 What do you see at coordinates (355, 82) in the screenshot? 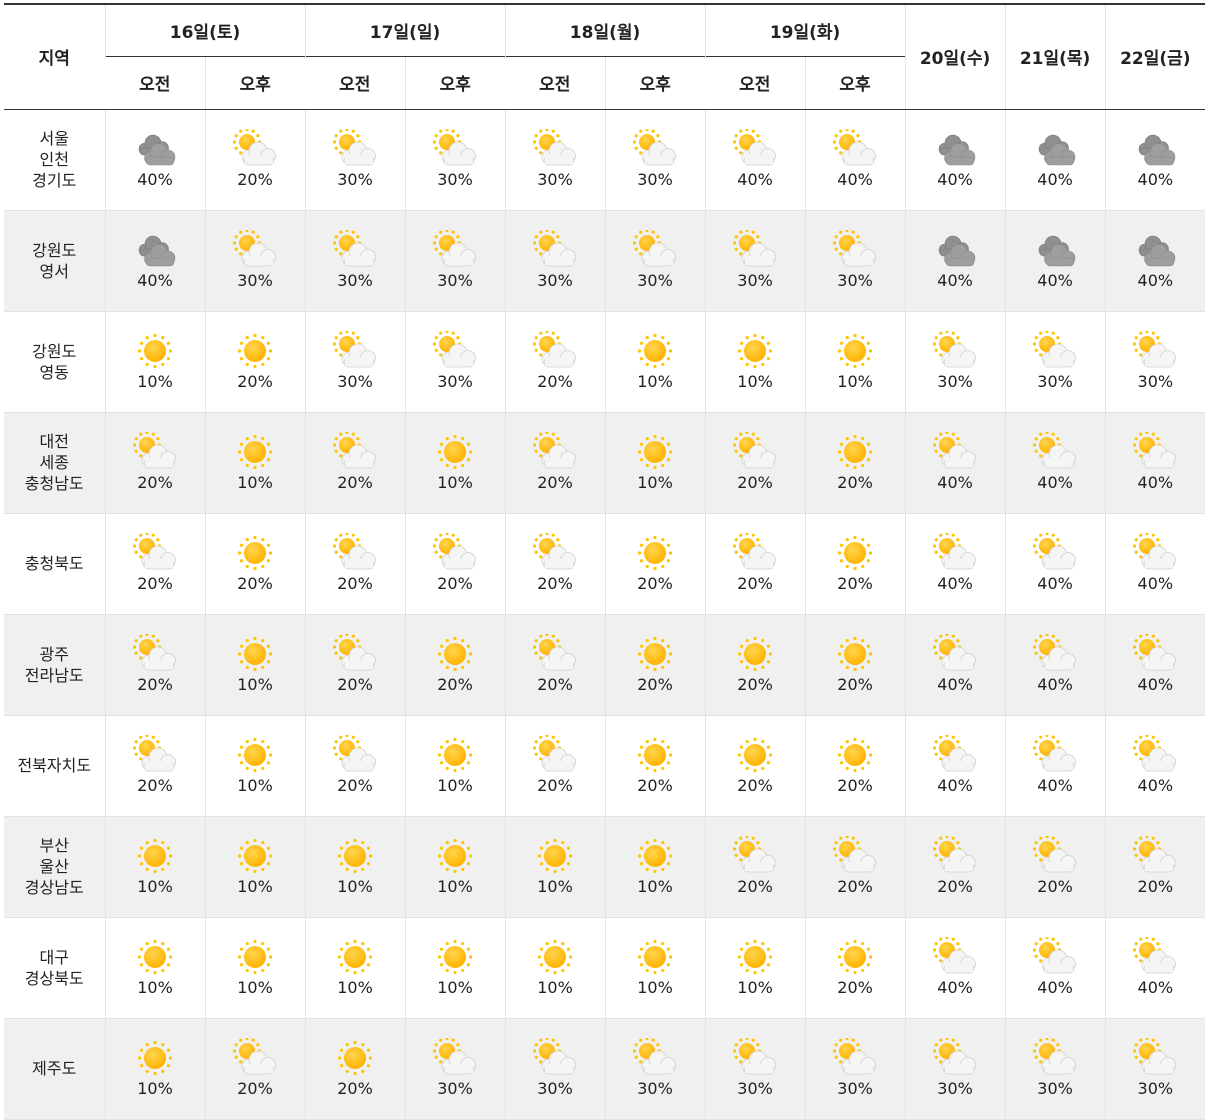
I see `am-header: 오전` at bounding box center [355, 82].